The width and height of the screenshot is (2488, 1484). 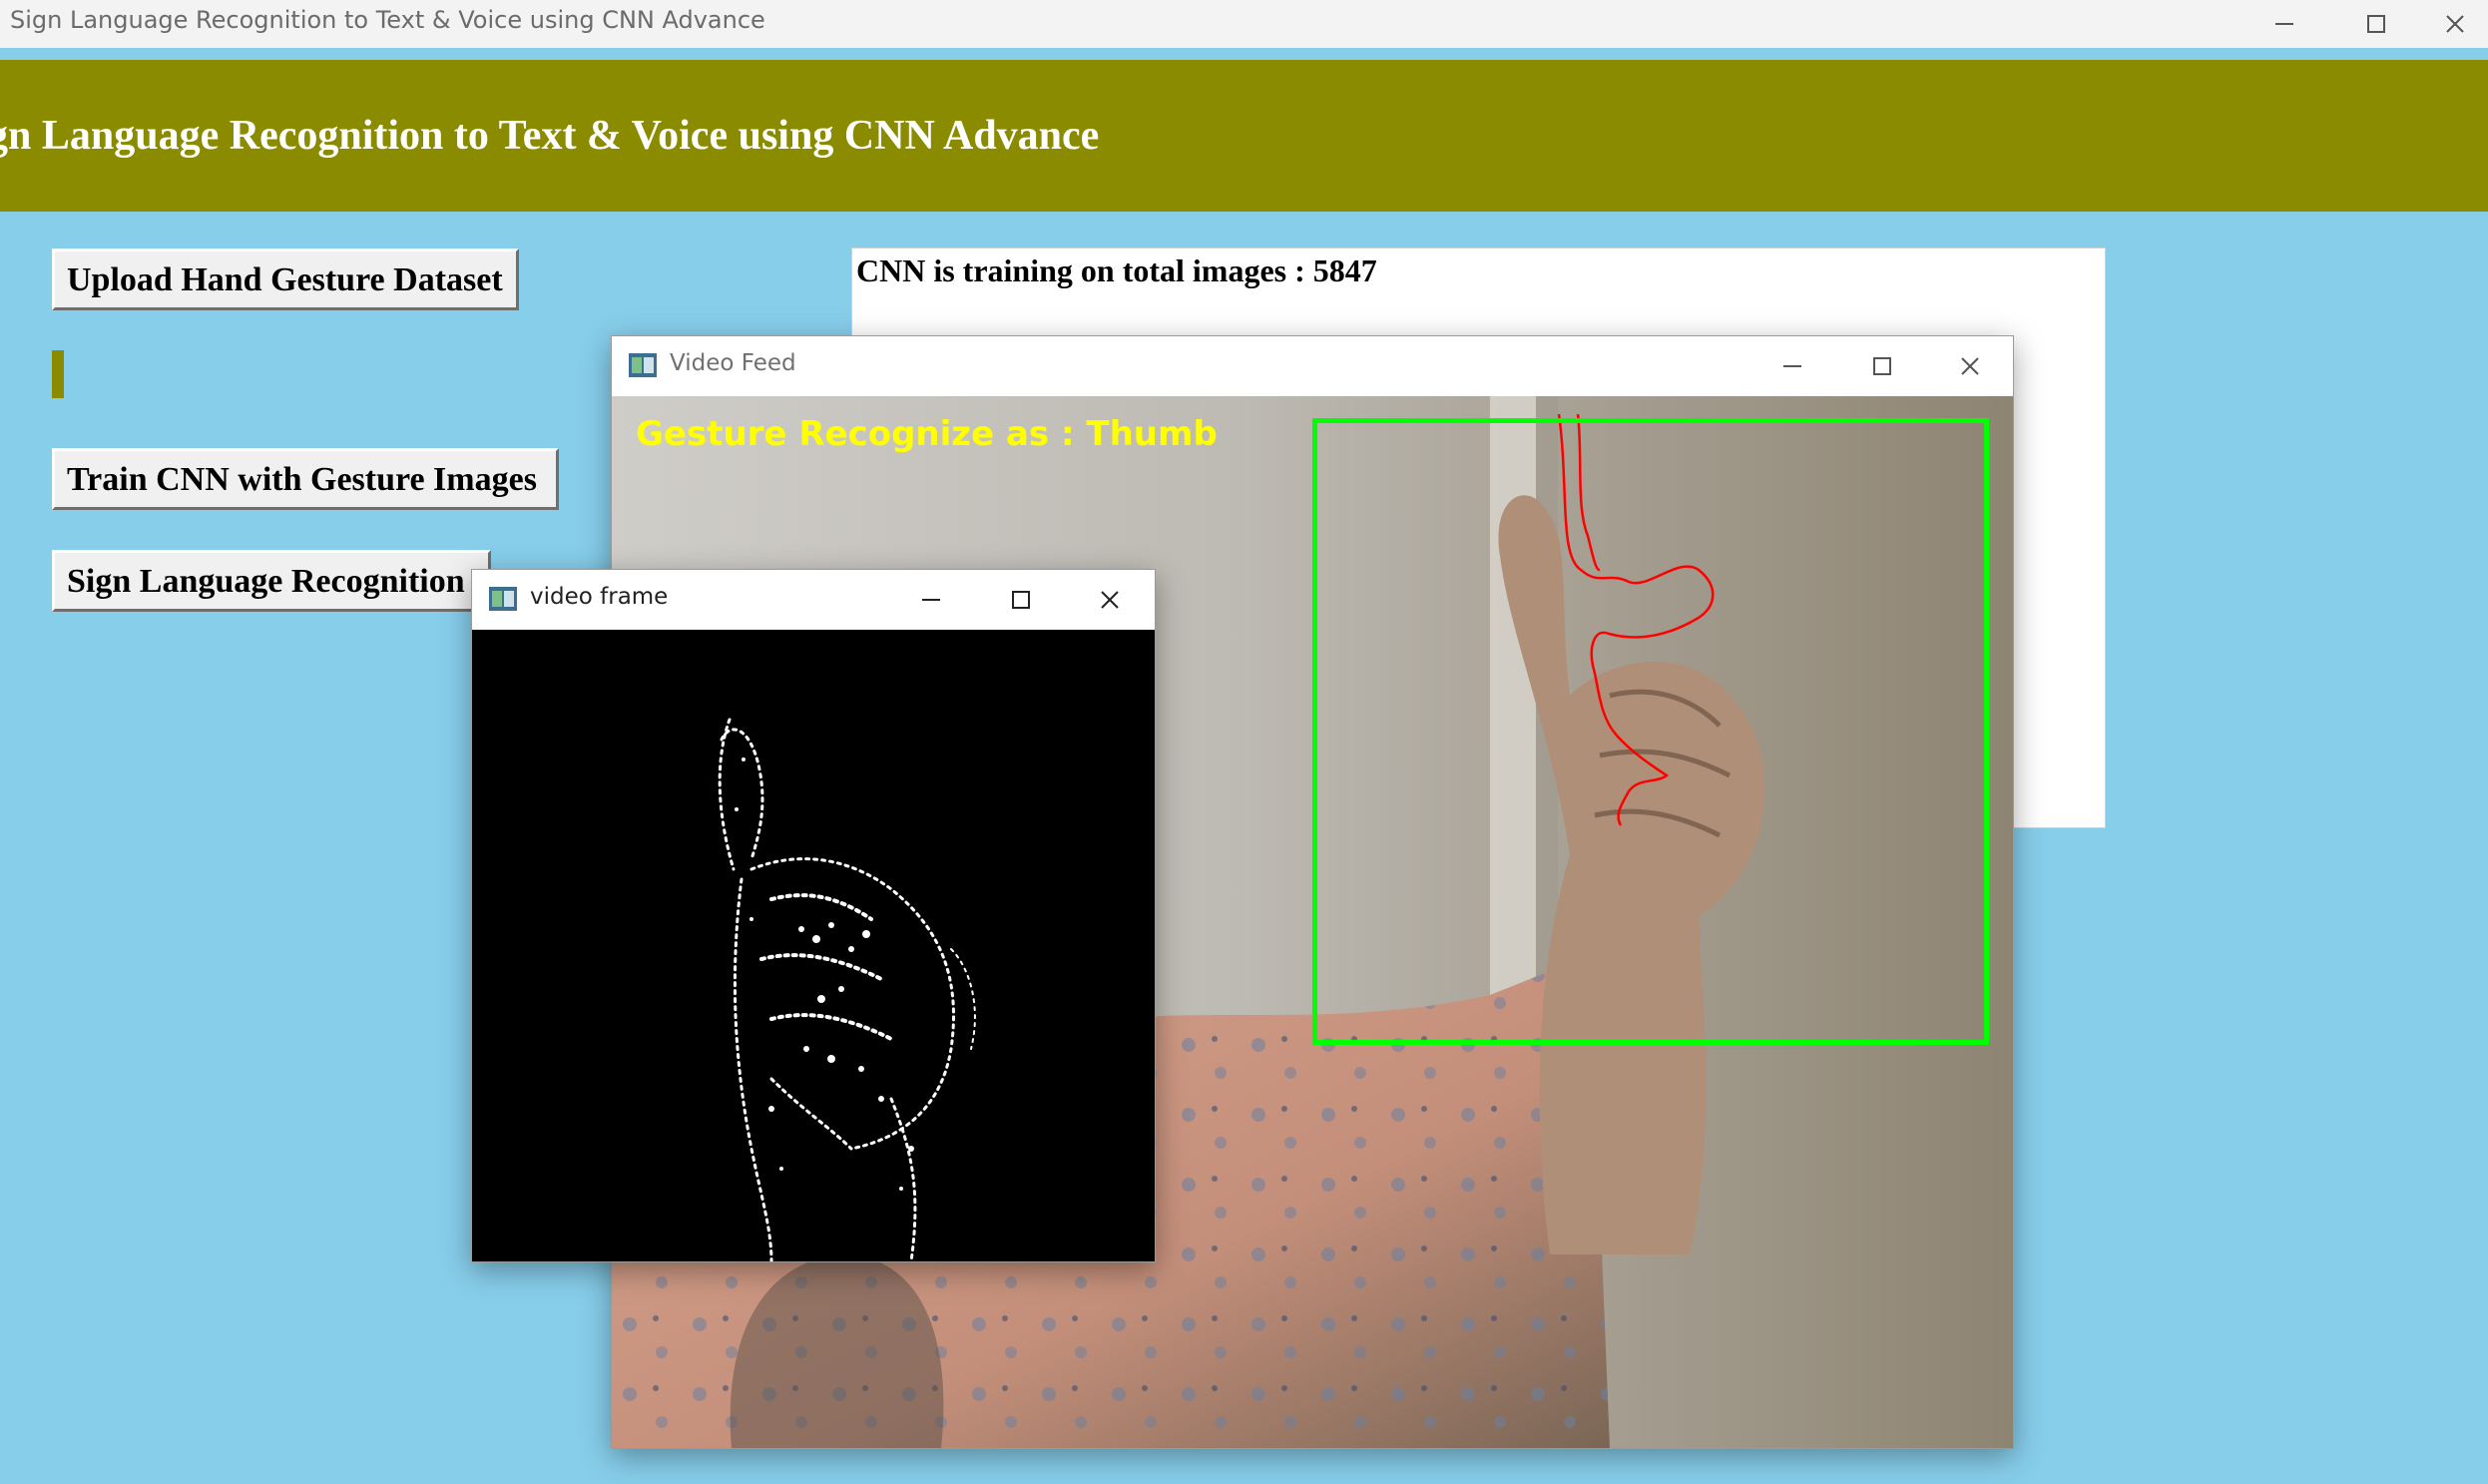 What do you see at coordinates (285, 279) in the screenshot?
I see `upload-dataset-button: Upload Hand Gesture Dataset` at bounding box center [285, 279].